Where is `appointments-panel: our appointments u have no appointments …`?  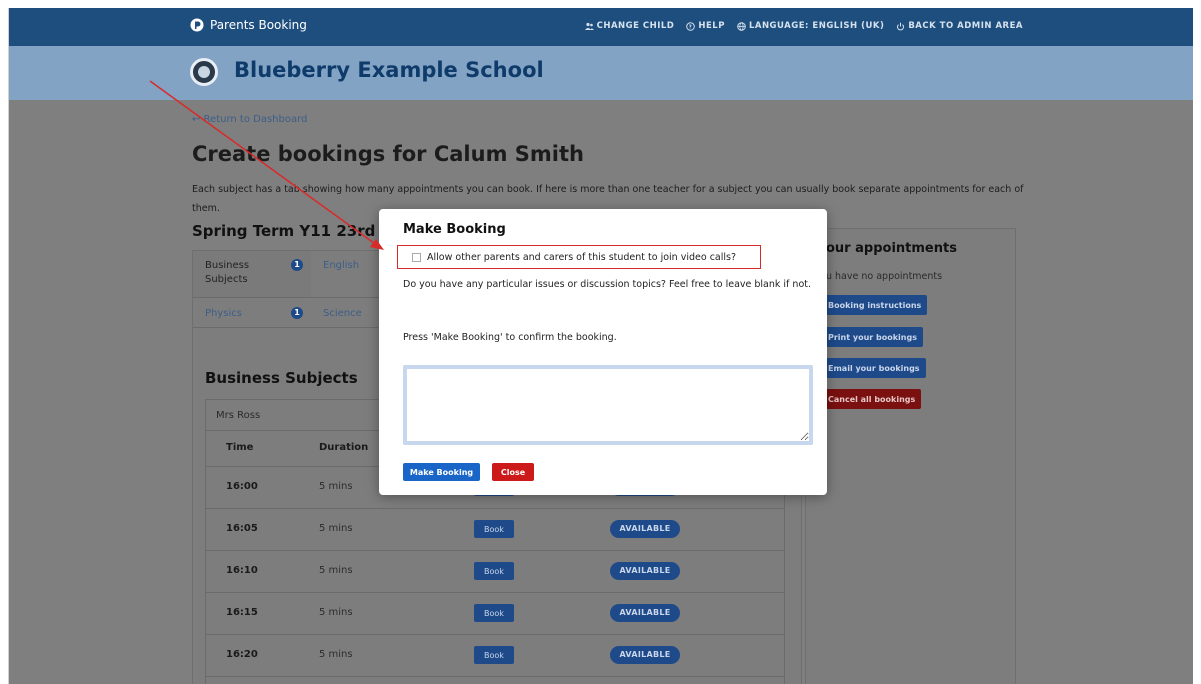
appointments-panel: our appointments u have no appointments … is located at coordinates (910, 456).